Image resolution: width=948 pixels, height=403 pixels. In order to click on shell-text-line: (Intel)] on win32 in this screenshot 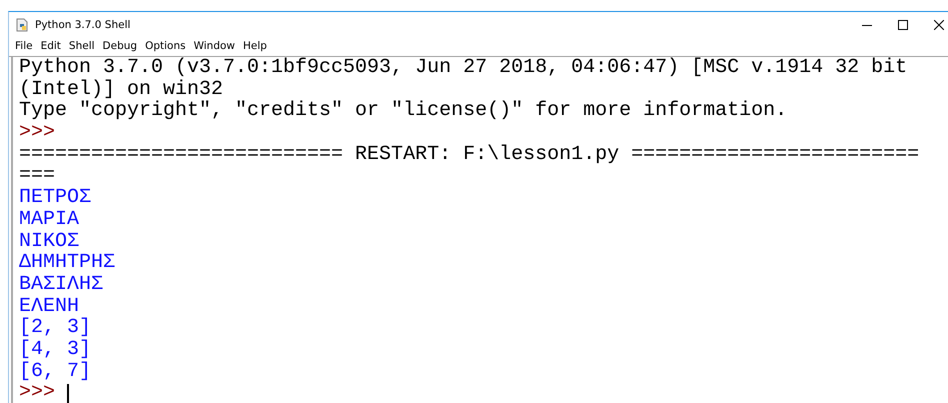, I will do `click(121, 89)`.